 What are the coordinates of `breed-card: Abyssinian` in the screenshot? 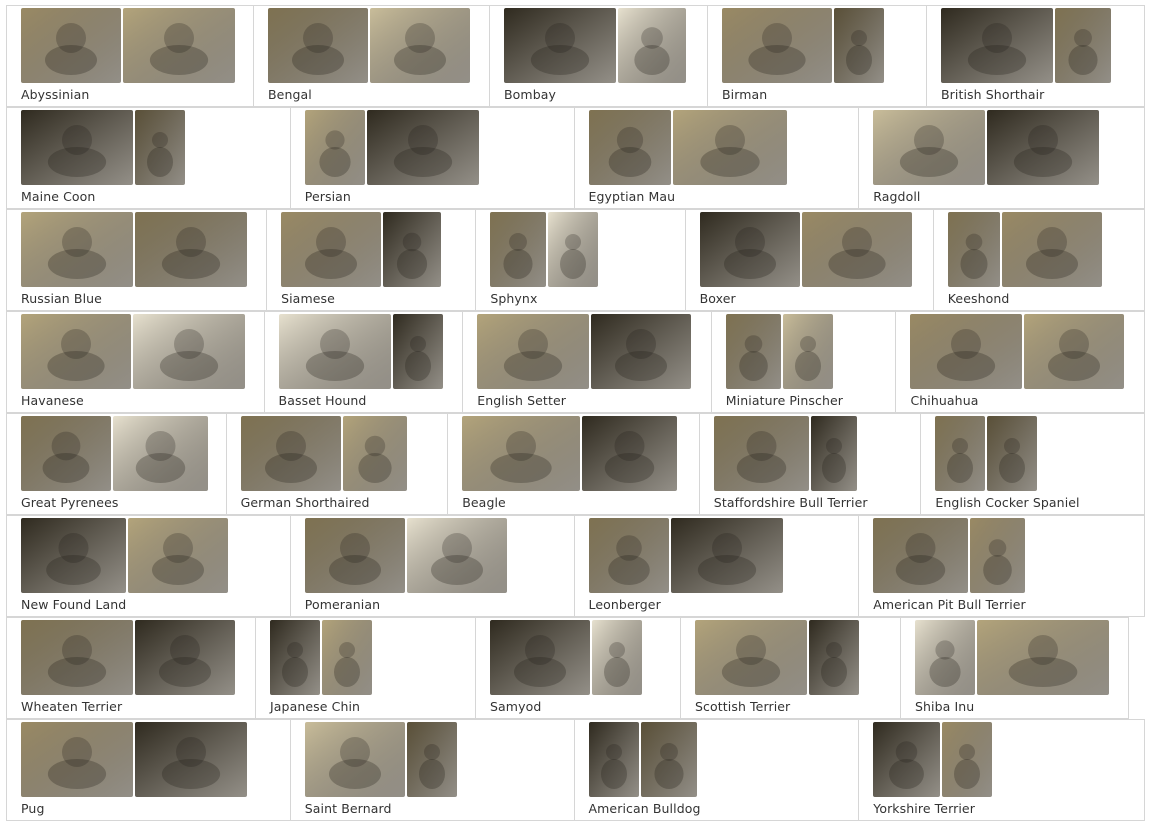 It's located at (130, 56).